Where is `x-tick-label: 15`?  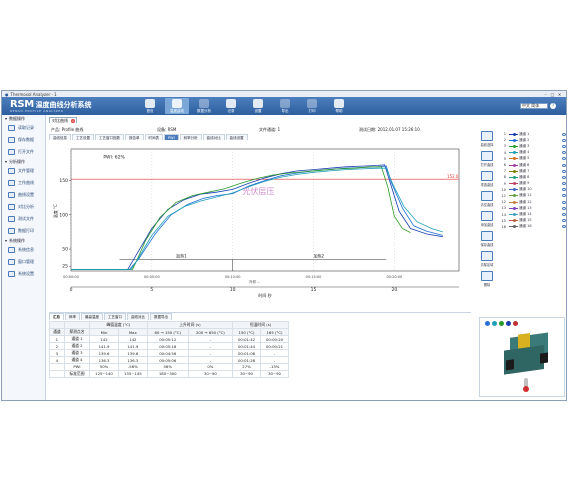 x-tick-label: 15 is located at coordinates (314, 290).